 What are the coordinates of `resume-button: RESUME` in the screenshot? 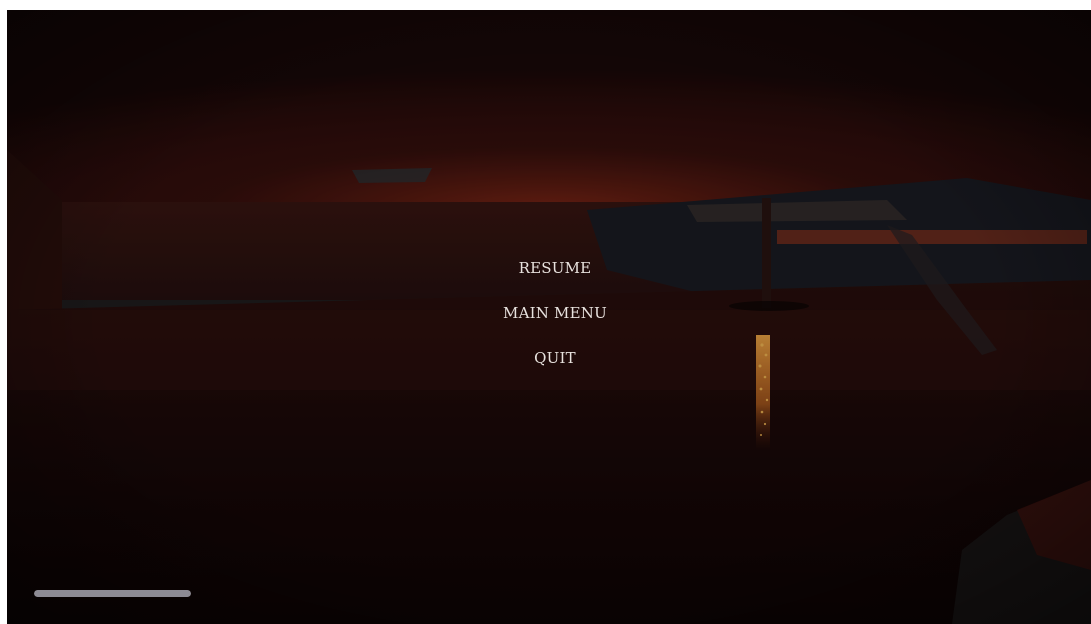 It's located at (549, 268).